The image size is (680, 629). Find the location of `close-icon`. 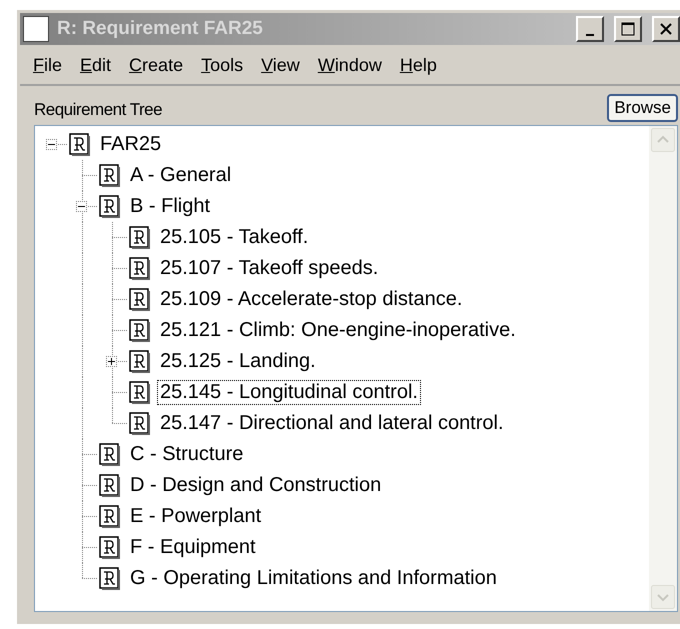

close-icon is located at coordinates (666, 29).